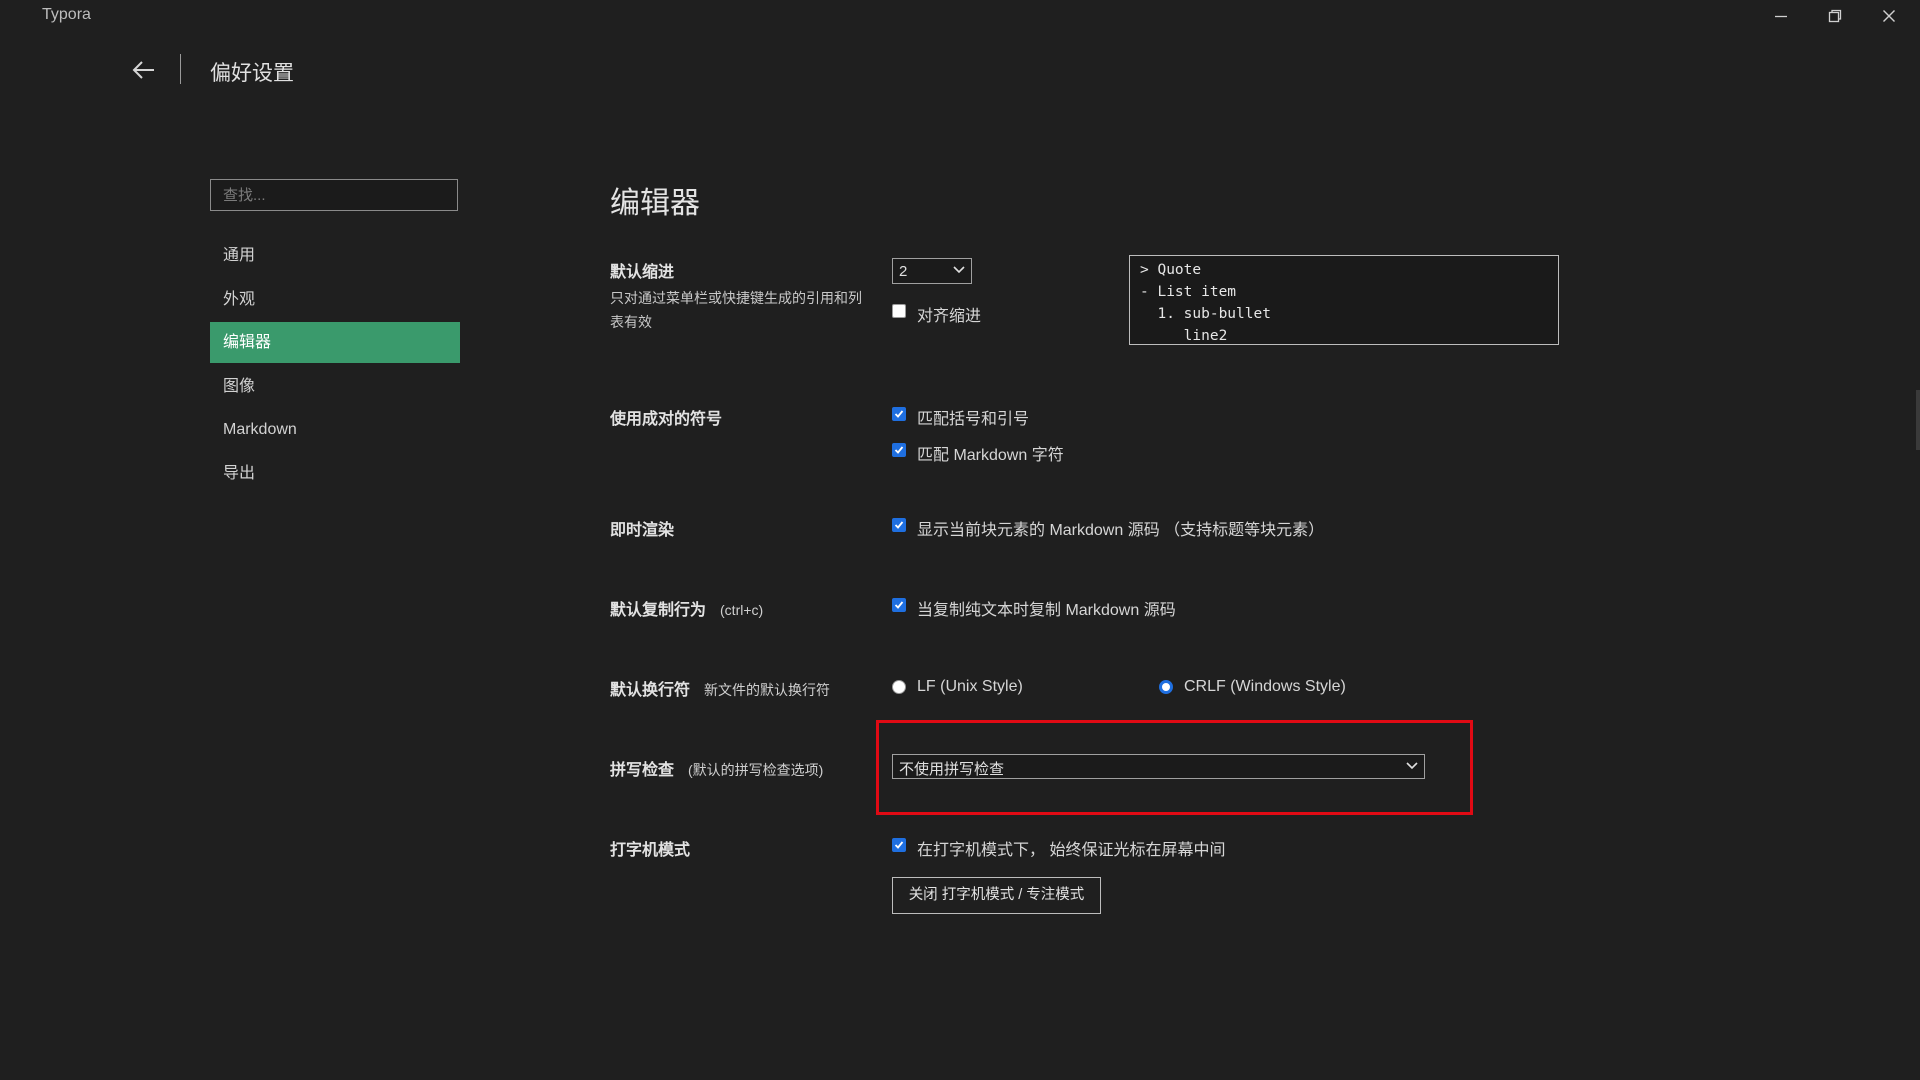 This screenshot has height=1080, width=1920. Describe the element at coordinates (655, 203) in the screenshot. I see `section-title: 编辑器` at that location.